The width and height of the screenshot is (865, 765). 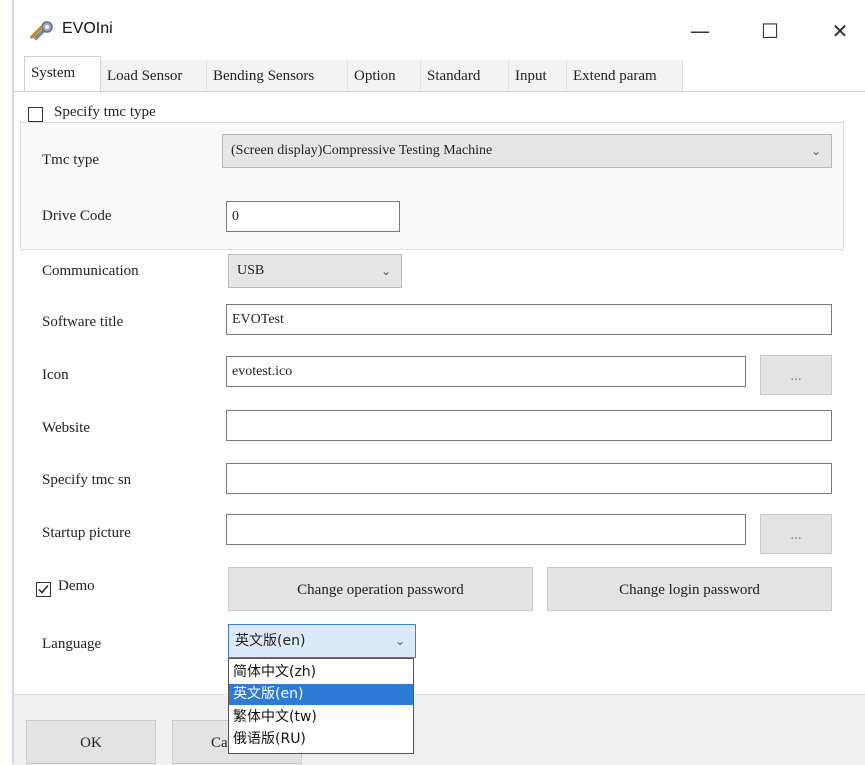 What do you see at coordinates (486, 371) in the screenshot?
I see `icon-input: evotest.ico` at bounding box center [486, 371].